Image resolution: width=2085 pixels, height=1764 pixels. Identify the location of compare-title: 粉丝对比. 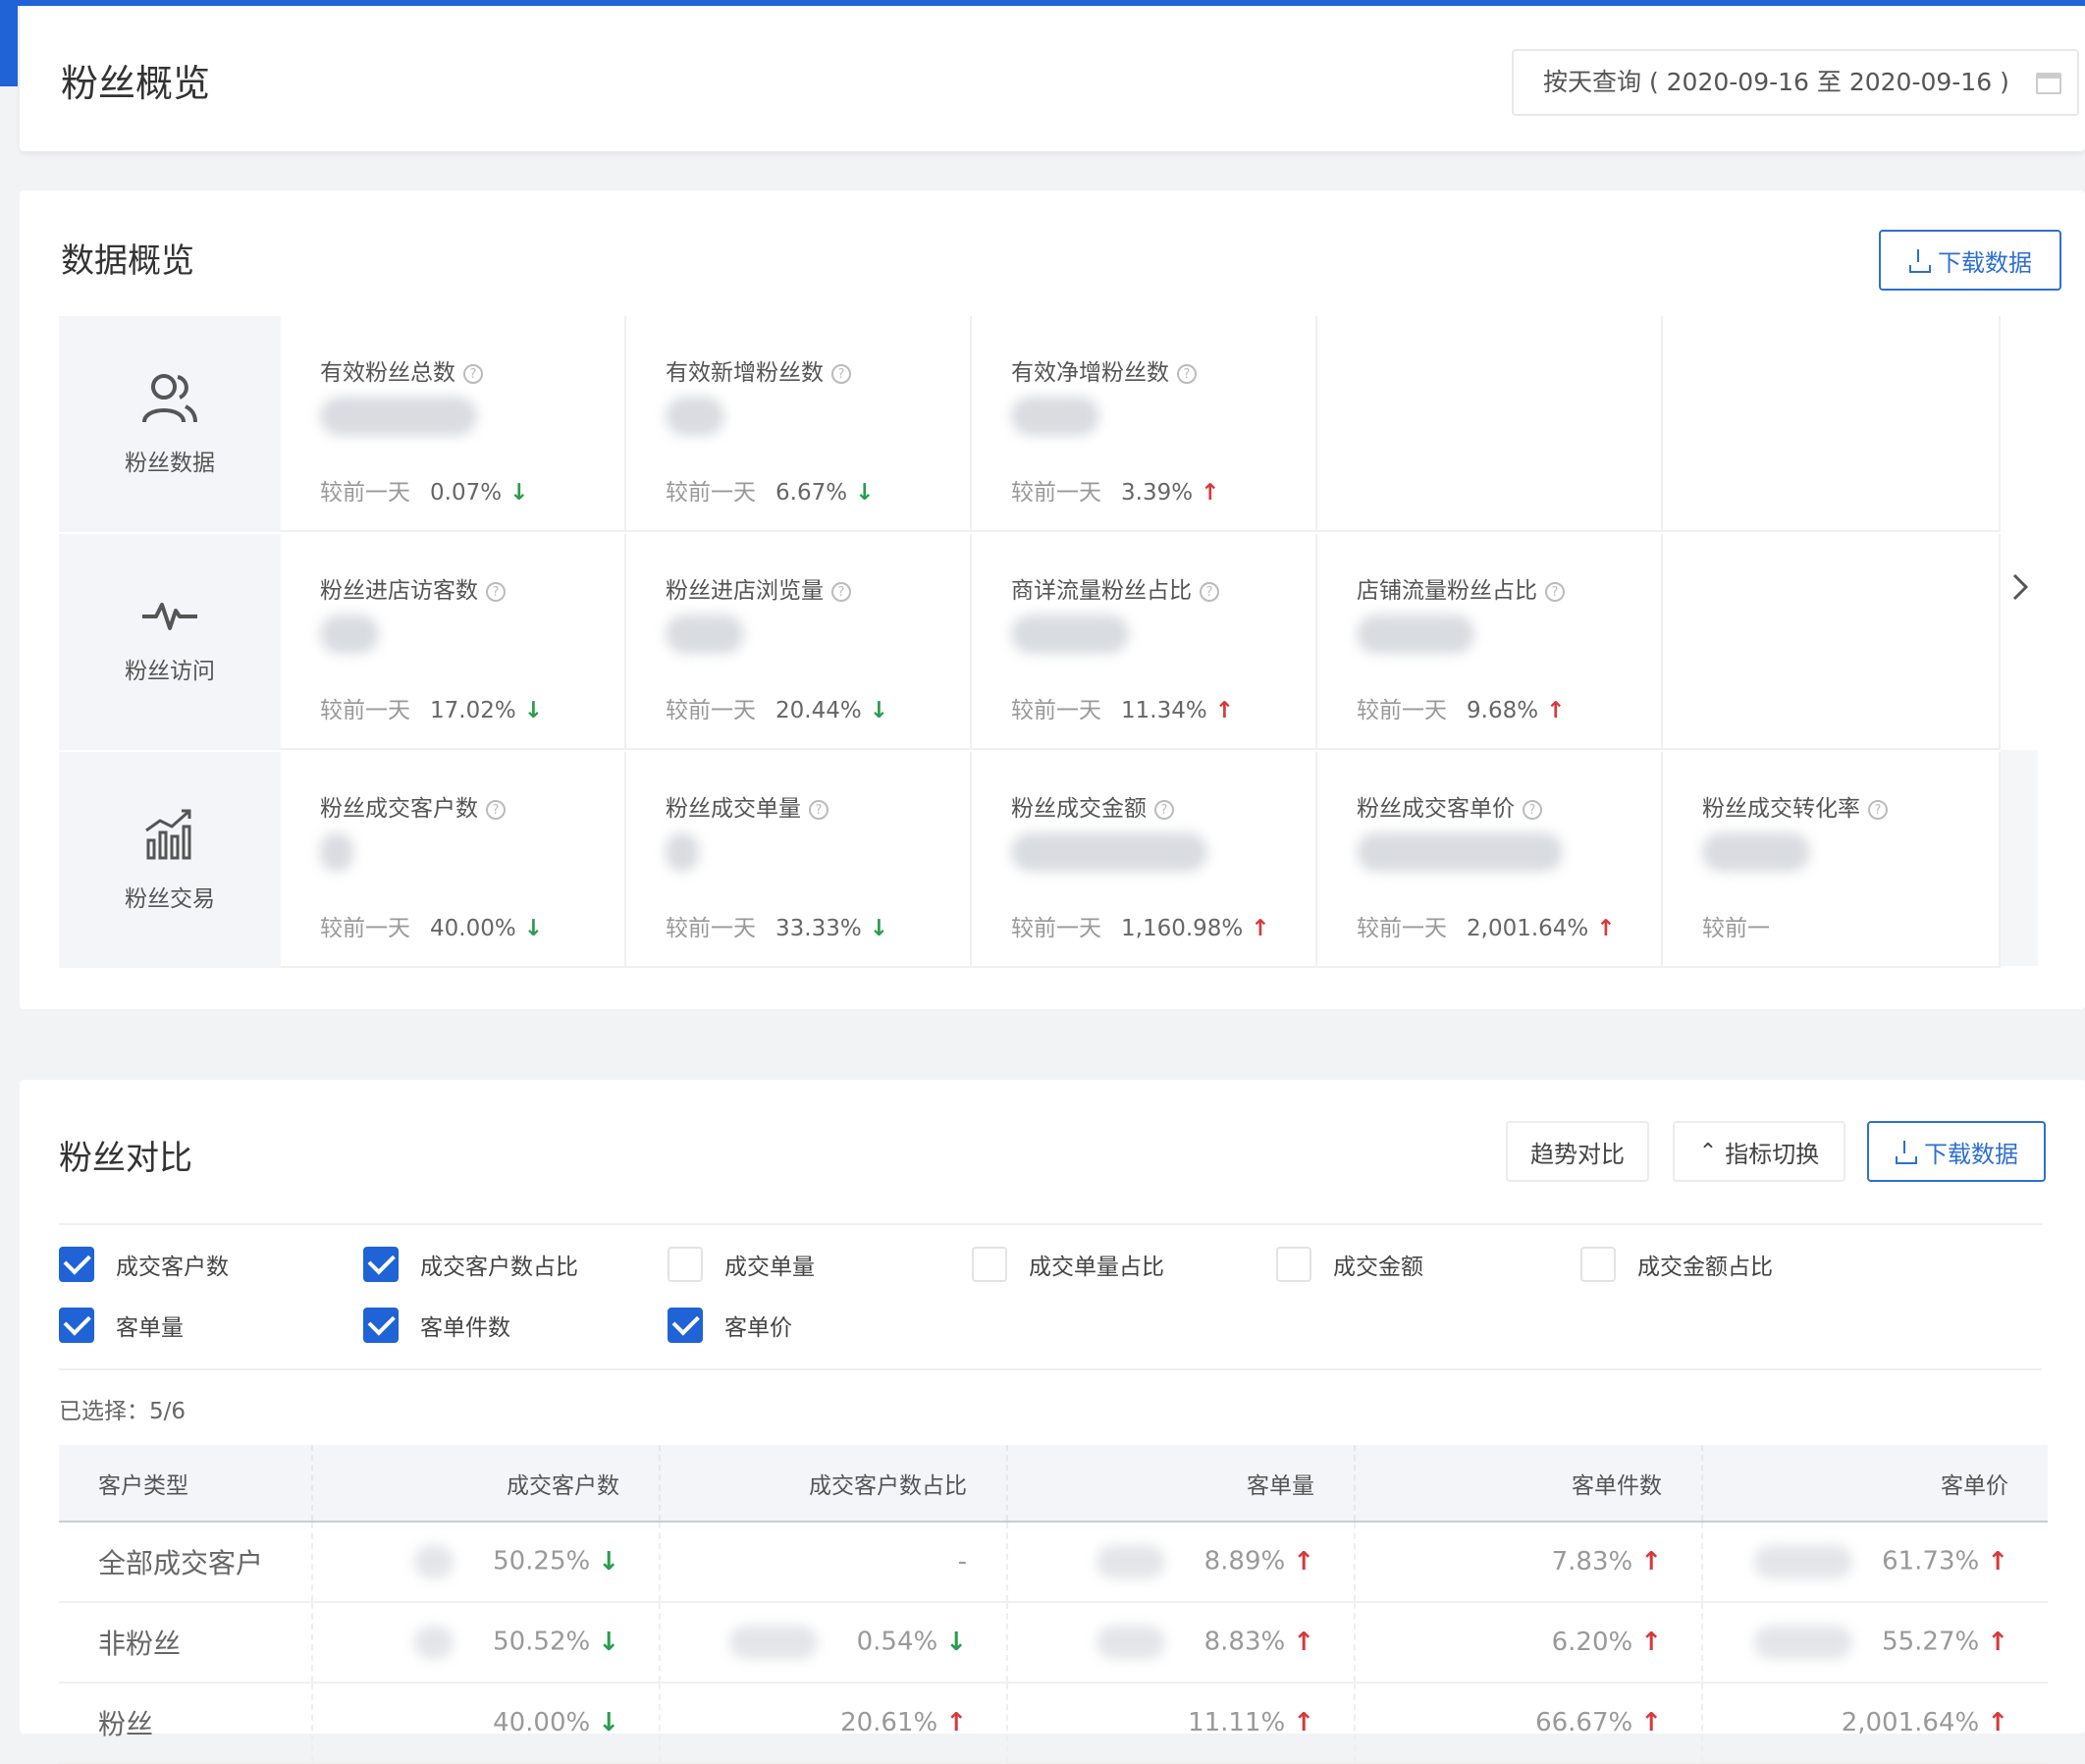
(126, 1158).